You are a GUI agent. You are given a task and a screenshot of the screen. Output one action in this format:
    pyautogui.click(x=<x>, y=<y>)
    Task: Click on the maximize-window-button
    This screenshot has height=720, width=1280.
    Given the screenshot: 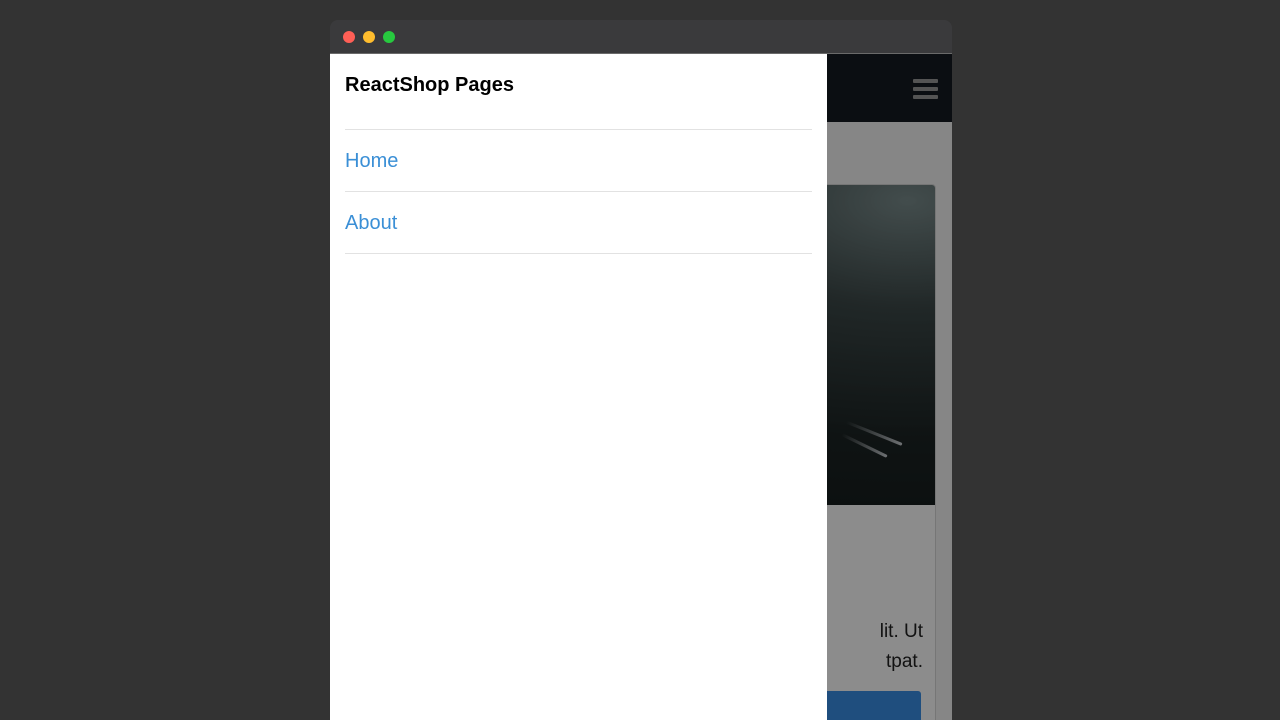 What is the action you would take?
    pyautogui.click(x=389, y=37)
    